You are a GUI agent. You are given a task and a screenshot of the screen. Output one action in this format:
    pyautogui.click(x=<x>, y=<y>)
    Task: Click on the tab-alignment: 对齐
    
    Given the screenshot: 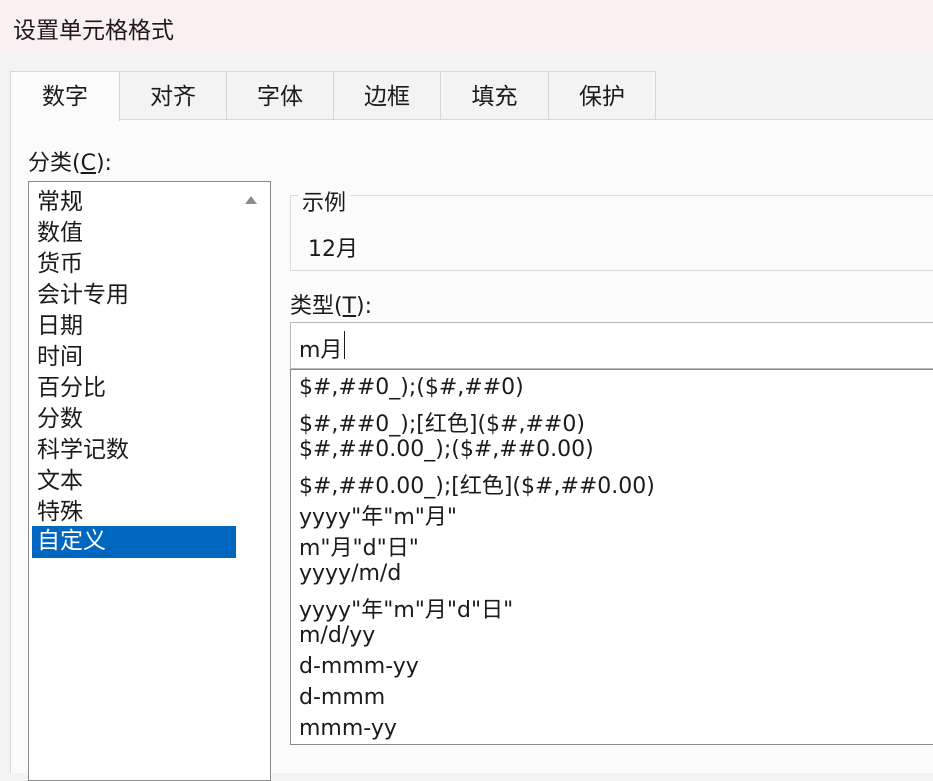 What is the action you would take?
    pyautogui.click(x=173, y=95)
    